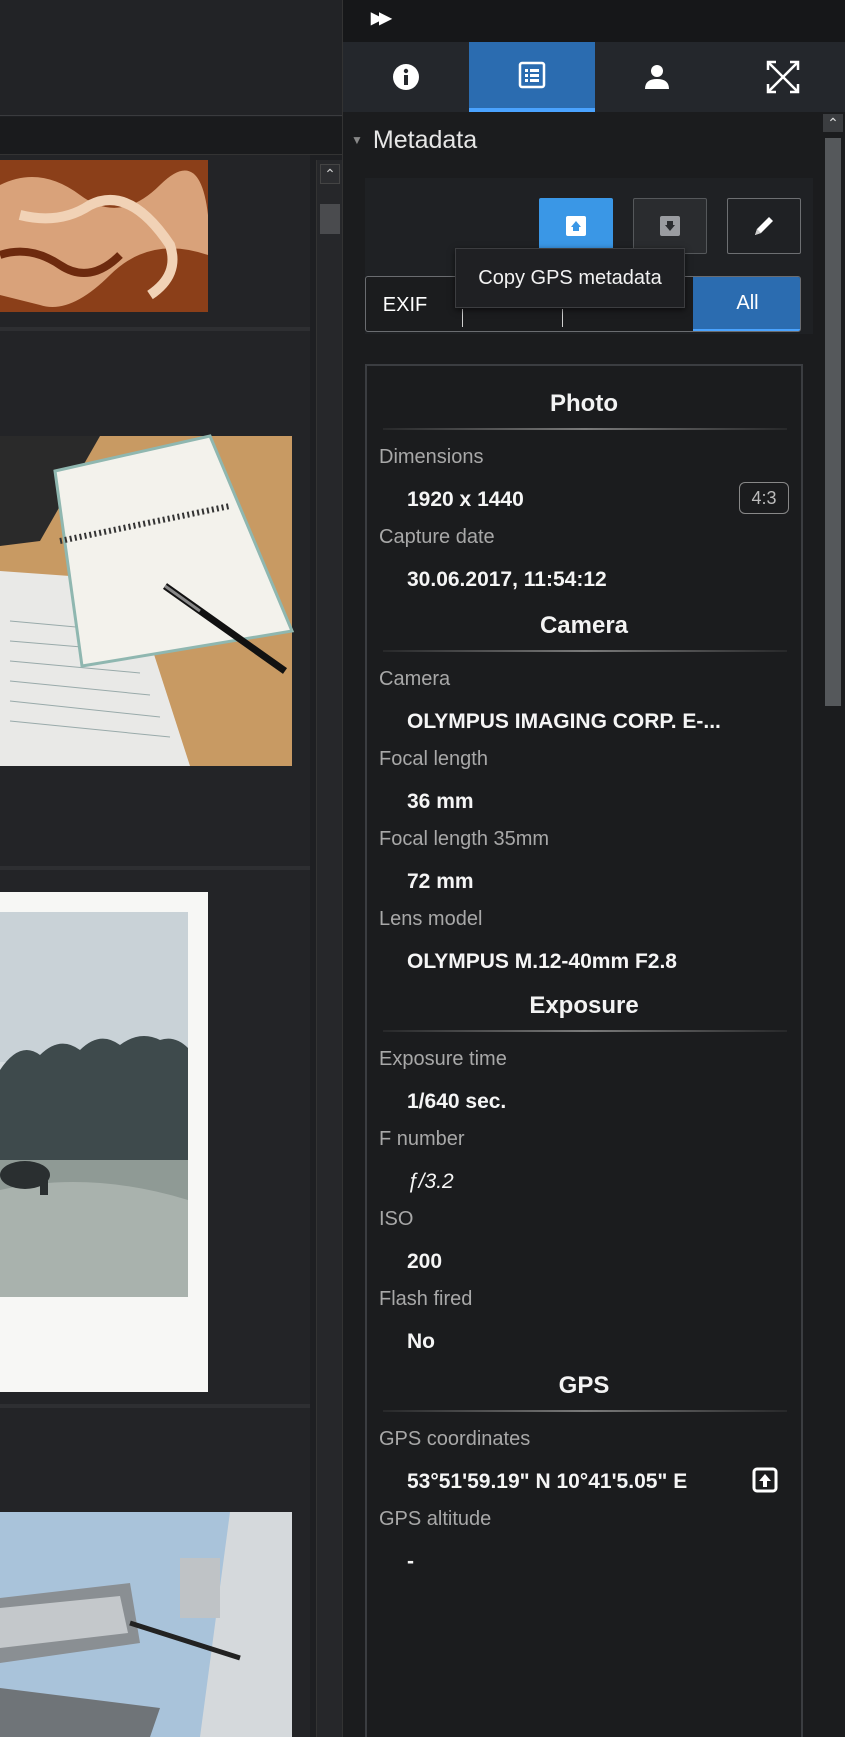 The width and height of the screenshot is (845, 1737). I want to click on expand-diagonal-icon, so click(783, 77).